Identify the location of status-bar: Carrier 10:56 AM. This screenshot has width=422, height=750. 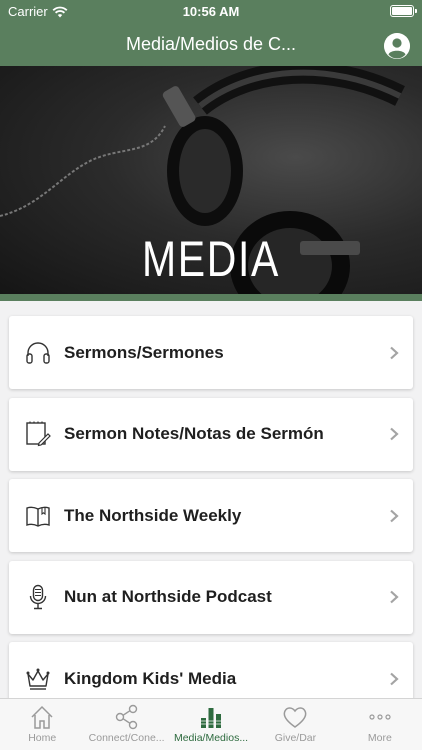
(211, 11).